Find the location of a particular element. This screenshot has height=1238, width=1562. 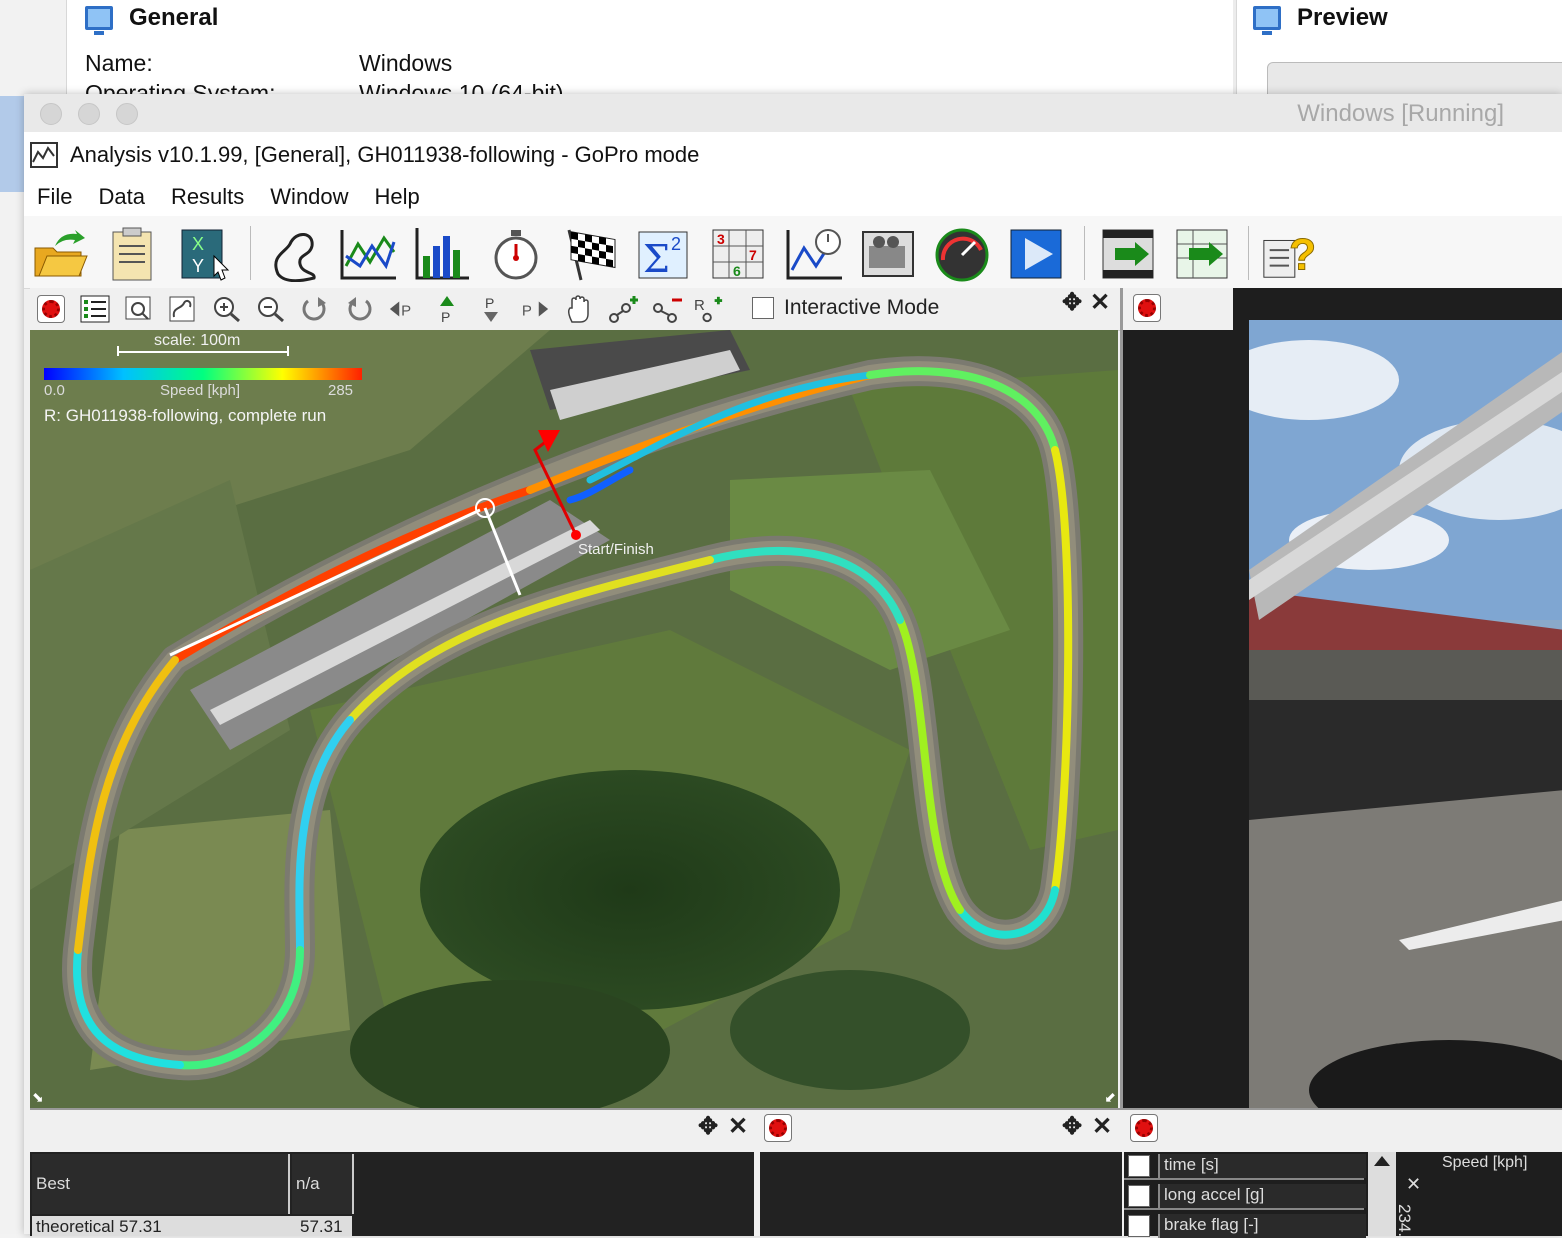

zoom-in-icon is located at coordinates (227, 309).